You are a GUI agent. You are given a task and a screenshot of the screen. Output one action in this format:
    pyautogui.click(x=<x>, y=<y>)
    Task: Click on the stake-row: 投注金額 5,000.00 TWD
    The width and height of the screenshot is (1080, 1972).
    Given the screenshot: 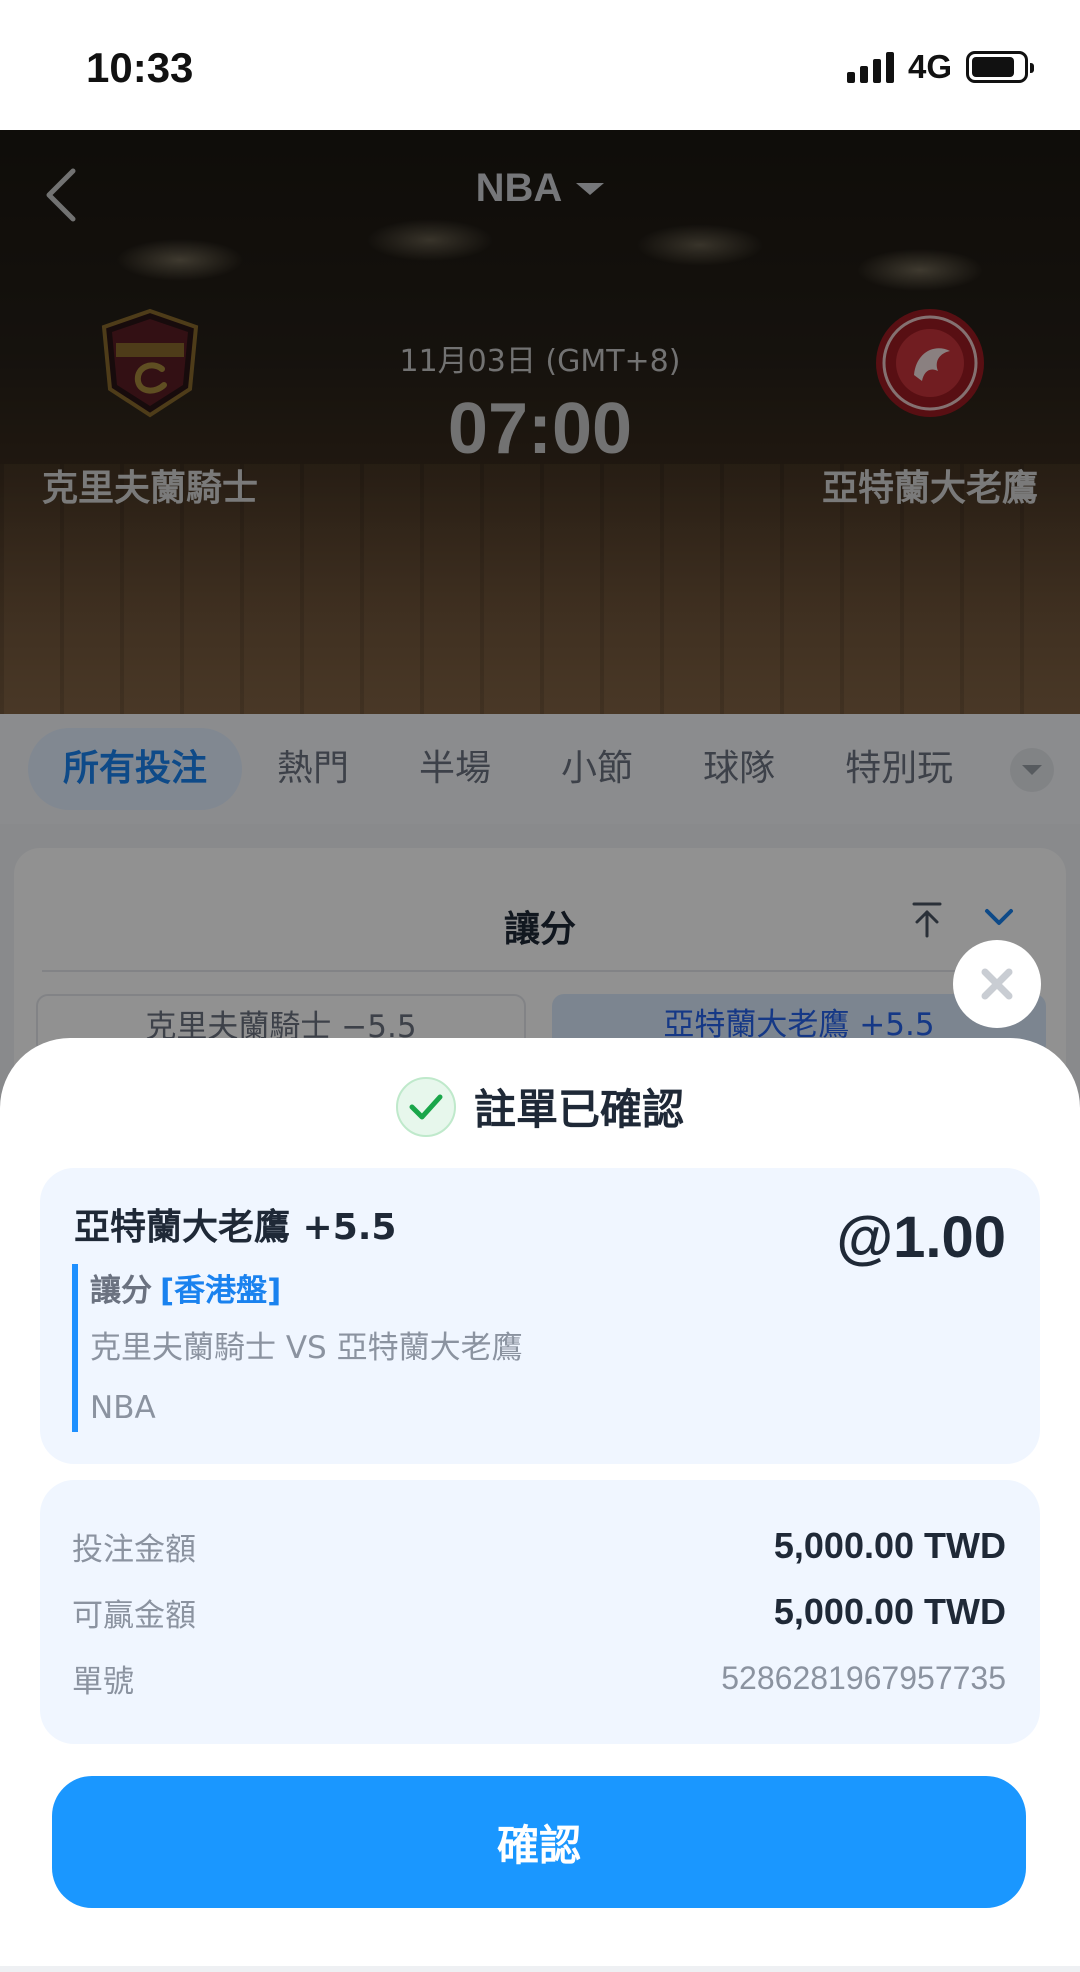 What is the action you would take?
    pyautogui.click(x=539, y=1546)
    